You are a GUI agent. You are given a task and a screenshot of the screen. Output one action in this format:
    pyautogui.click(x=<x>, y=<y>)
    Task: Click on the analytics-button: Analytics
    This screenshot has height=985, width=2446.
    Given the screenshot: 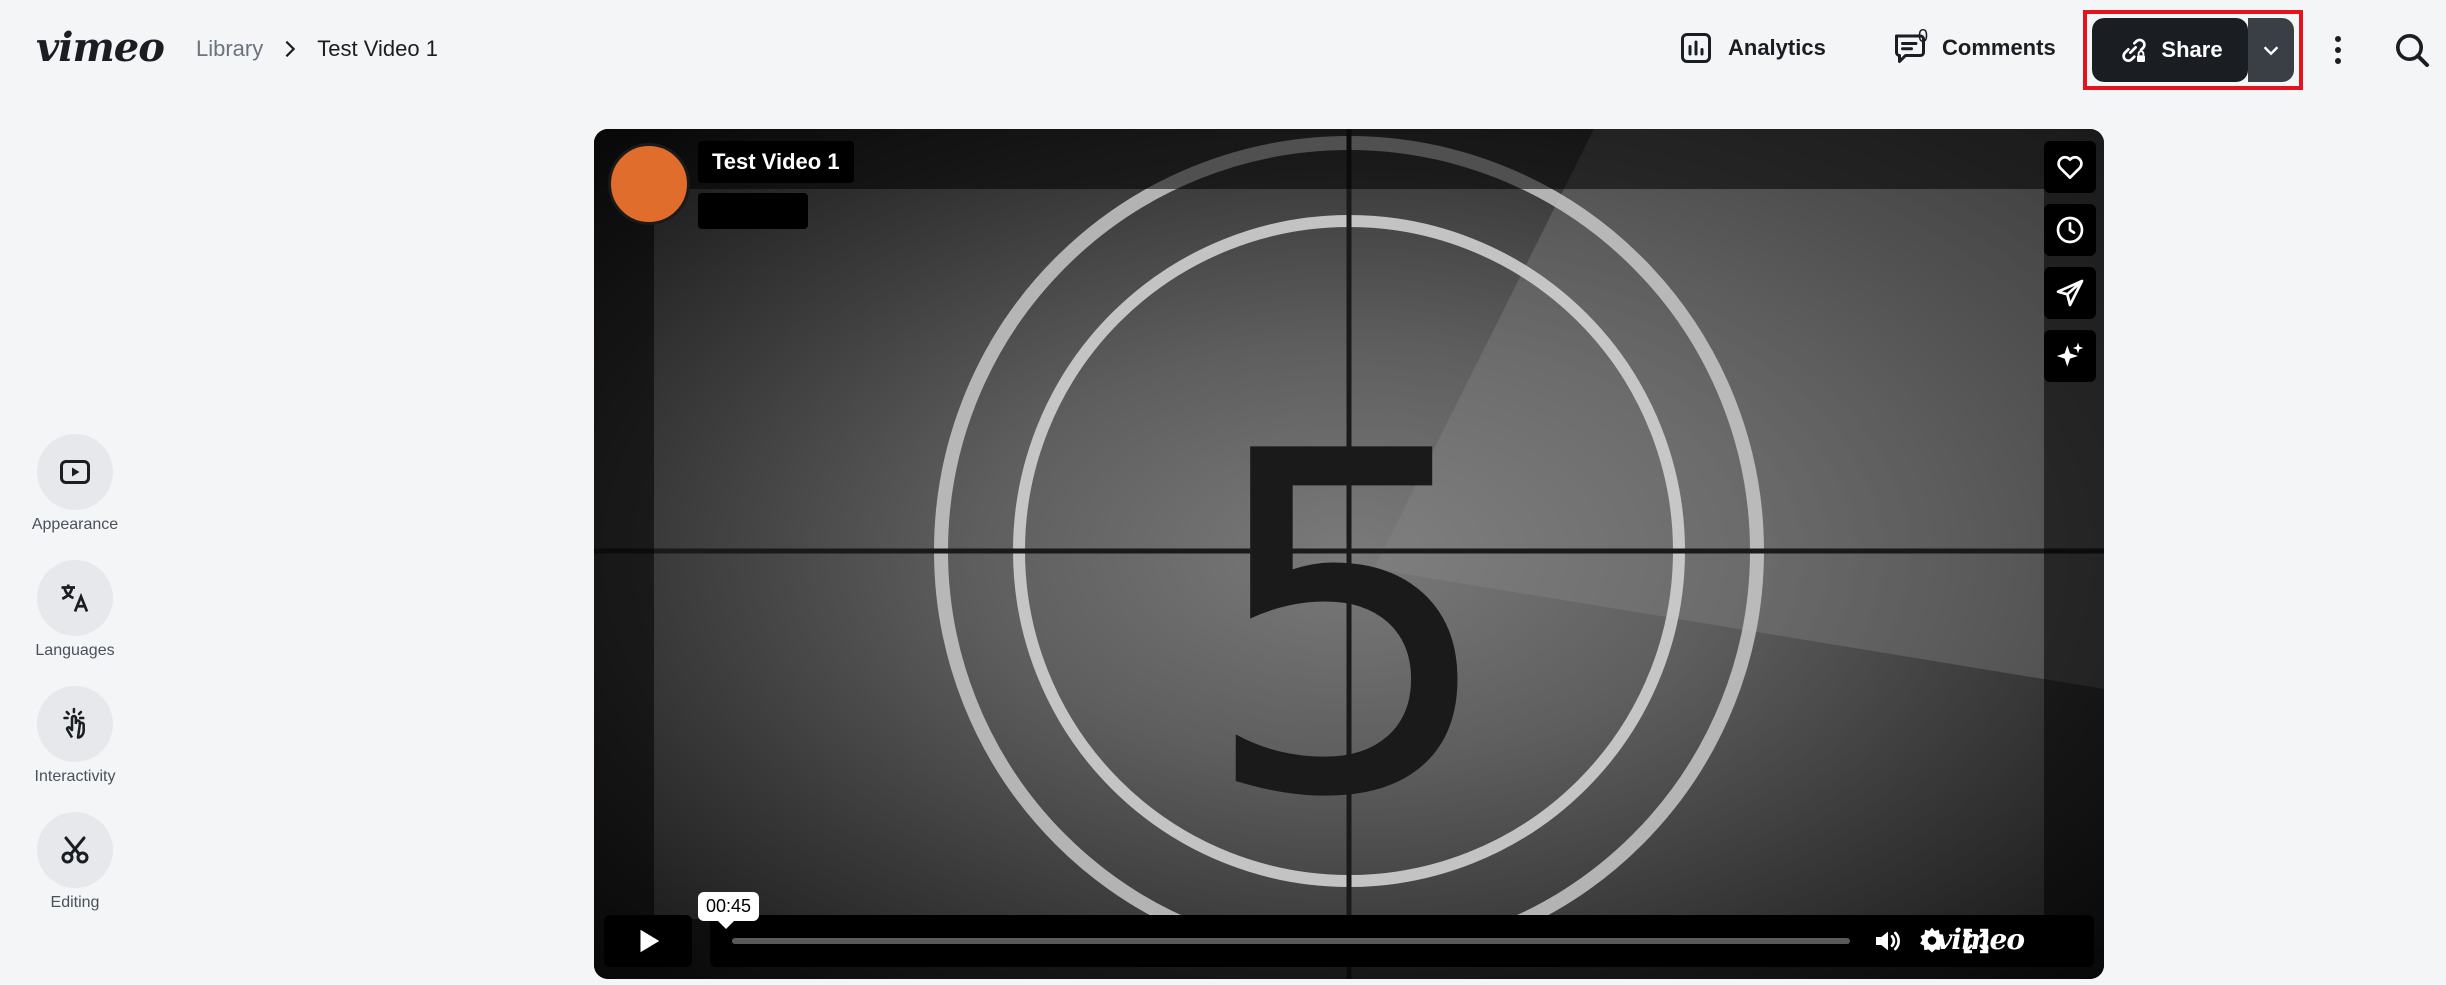 What is the action you would take?
    pyautogui.click(x=1752, y=48)
    